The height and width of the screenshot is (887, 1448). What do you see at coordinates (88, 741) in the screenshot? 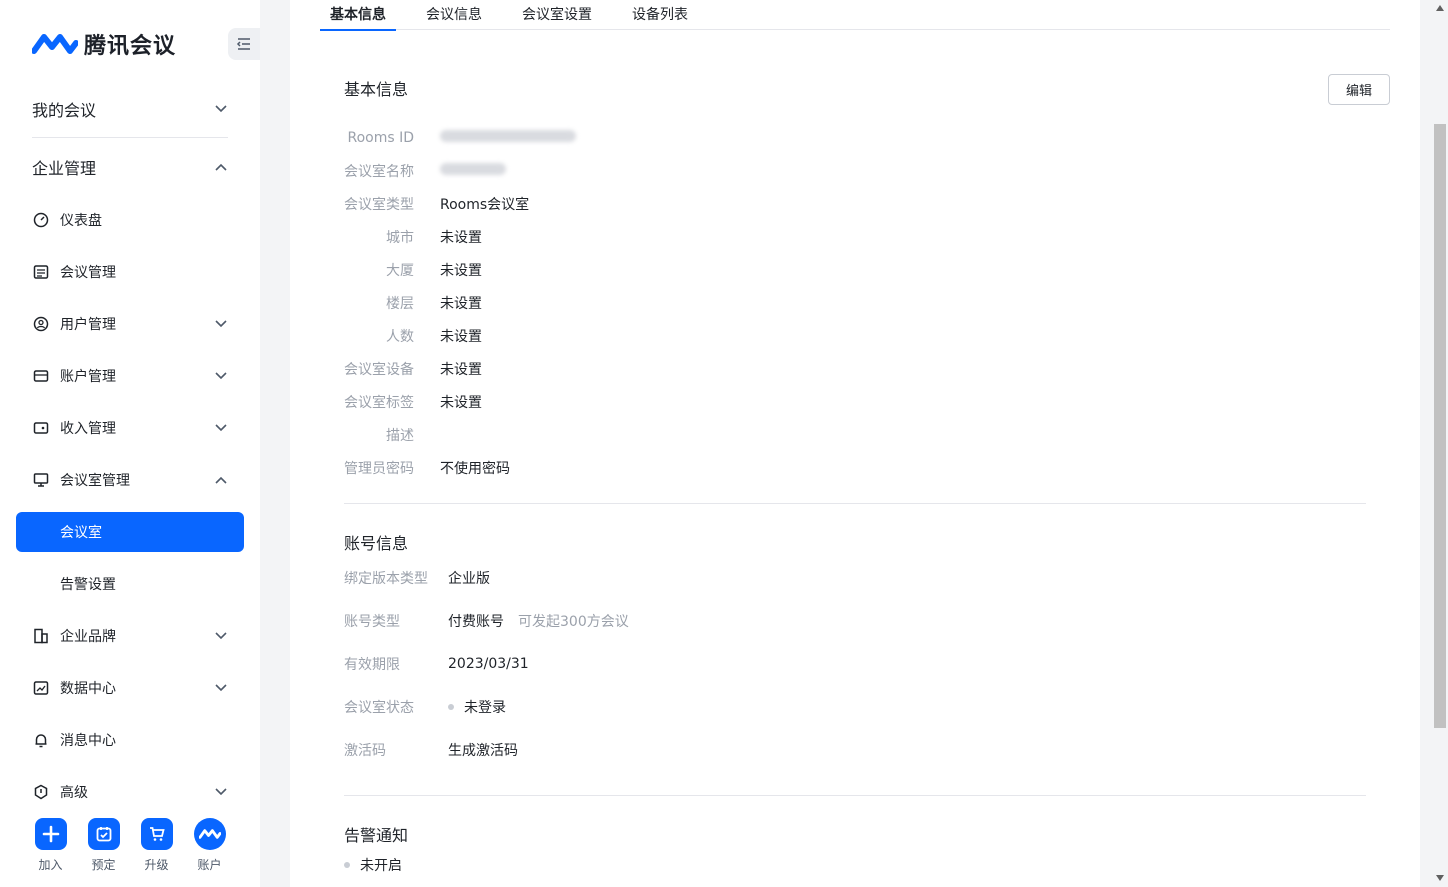
I see `sidebar-item-label: 消息中心` at bounding box center [88, 741].